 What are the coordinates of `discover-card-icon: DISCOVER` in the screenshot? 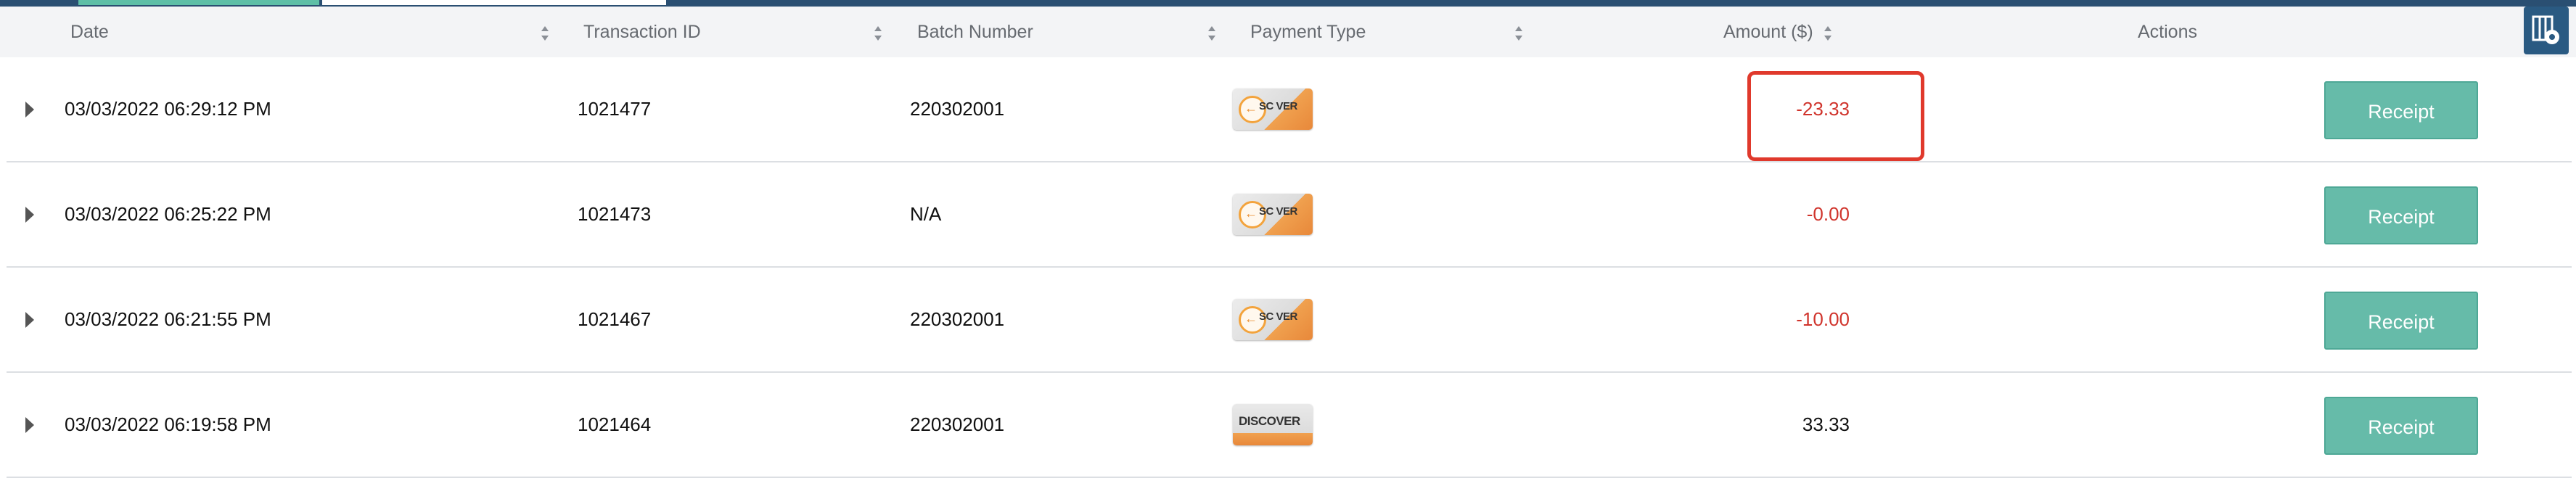 It's located at (1273, 424).